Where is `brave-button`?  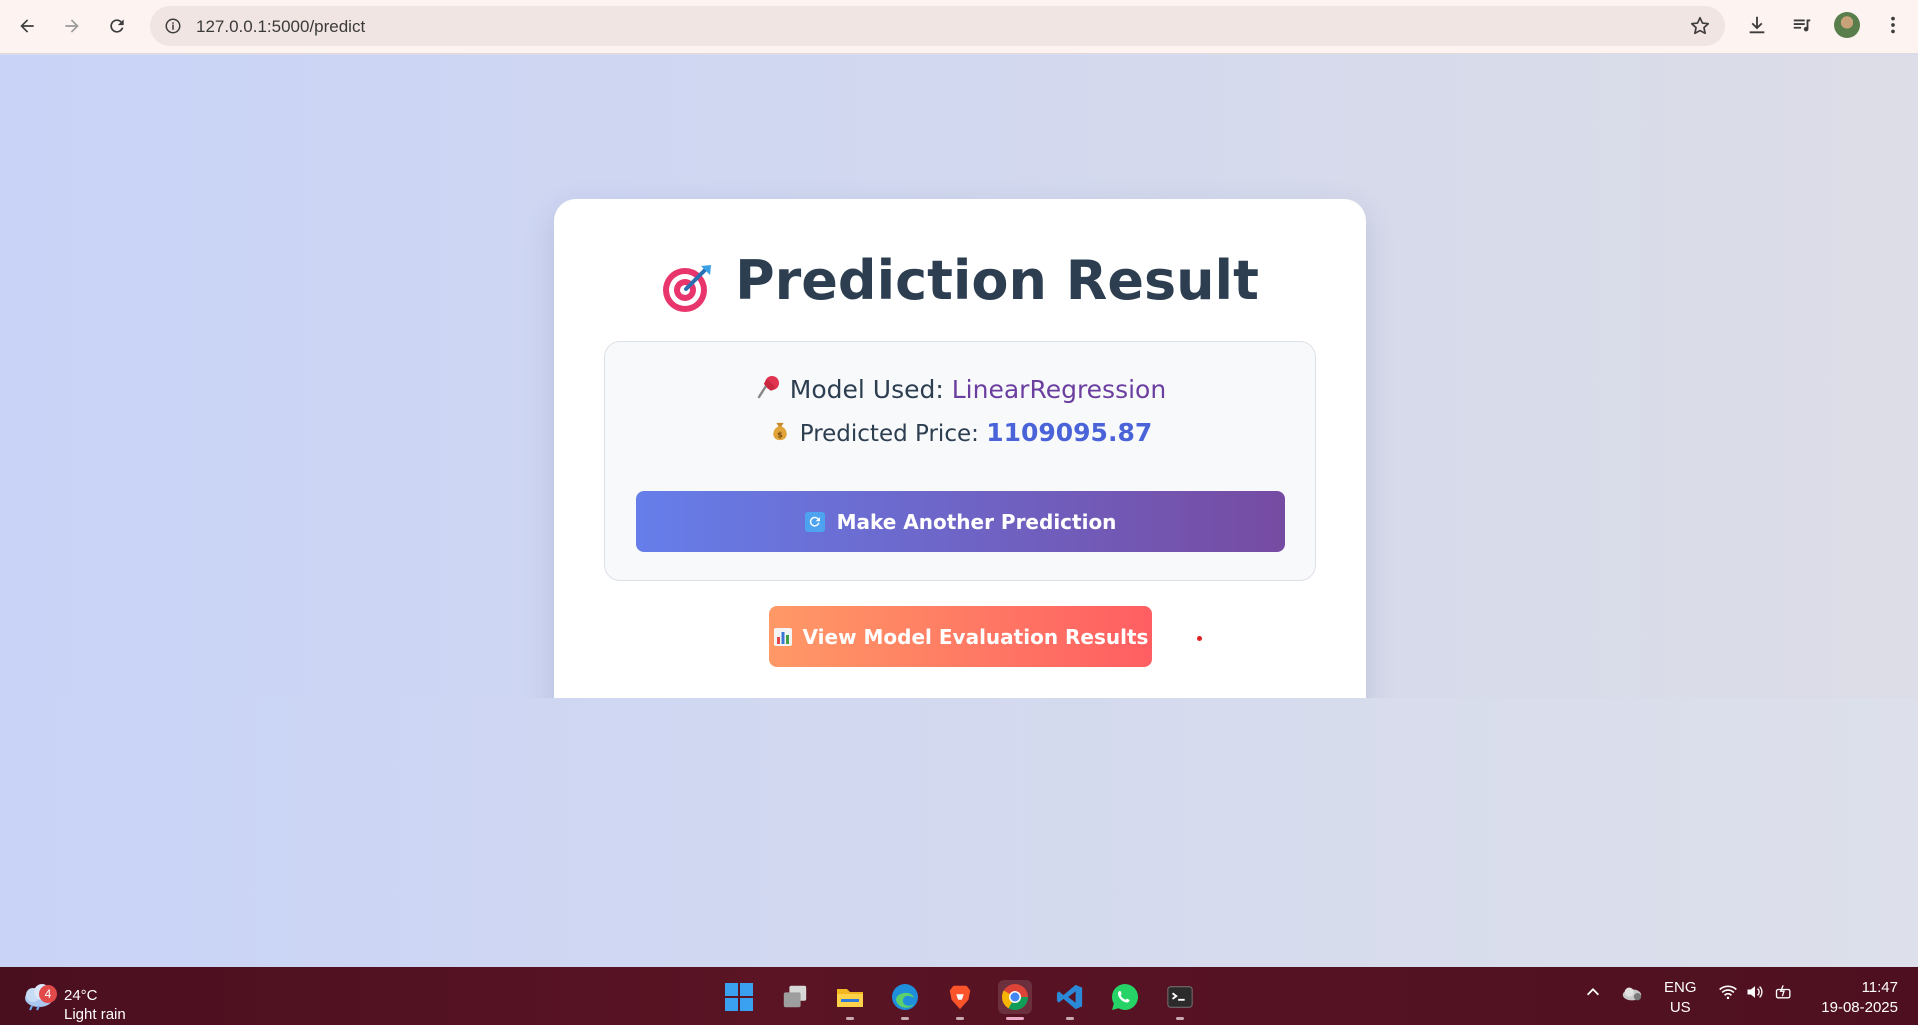 brave-button is located at coordinates (960, 997).